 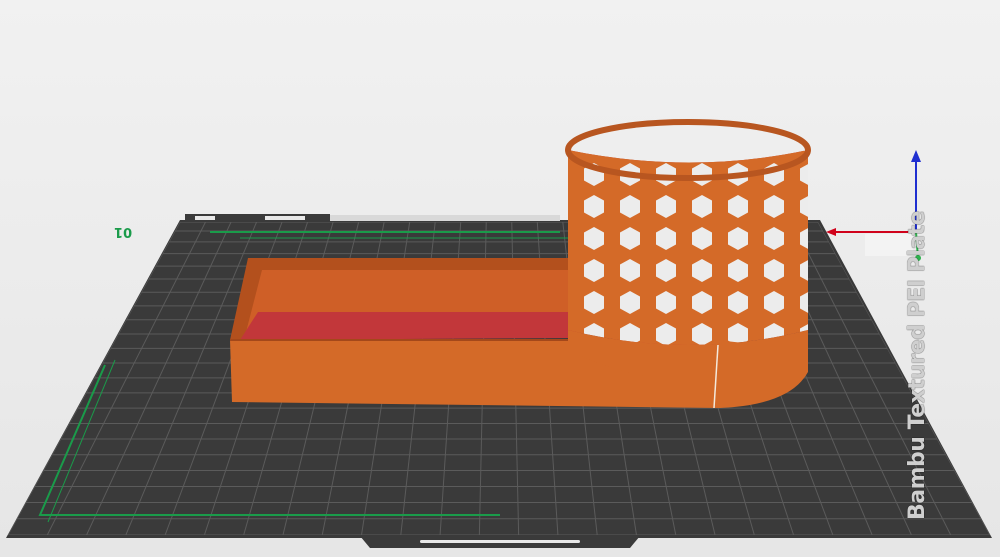 What do you see at coordinates (123, 231) in the screenshot?
I see `plate-number: 01` at bounding box center [123, 231].